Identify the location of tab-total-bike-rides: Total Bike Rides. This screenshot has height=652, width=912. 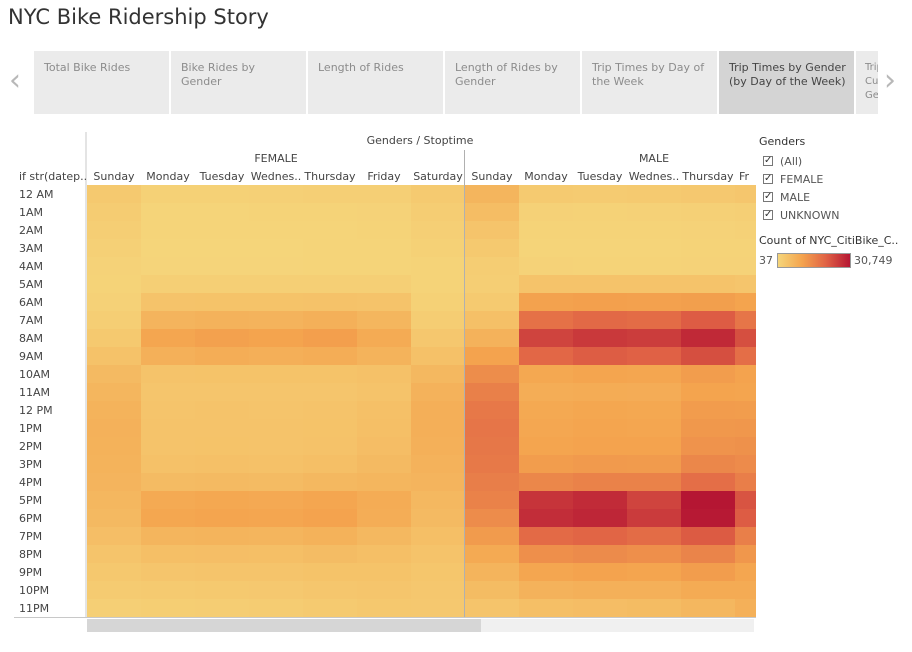
(101, 82).